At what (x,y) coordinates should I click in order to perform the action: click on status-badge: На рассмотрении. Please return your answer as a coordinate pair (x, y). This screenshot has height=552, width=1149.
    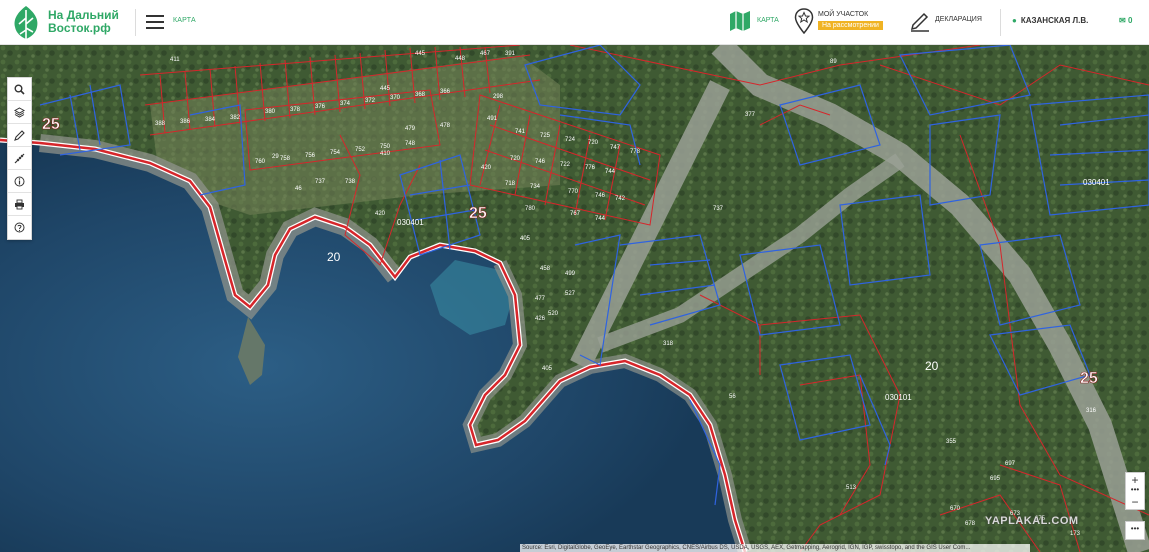
    Looking at the image, I should click on (850, 25).